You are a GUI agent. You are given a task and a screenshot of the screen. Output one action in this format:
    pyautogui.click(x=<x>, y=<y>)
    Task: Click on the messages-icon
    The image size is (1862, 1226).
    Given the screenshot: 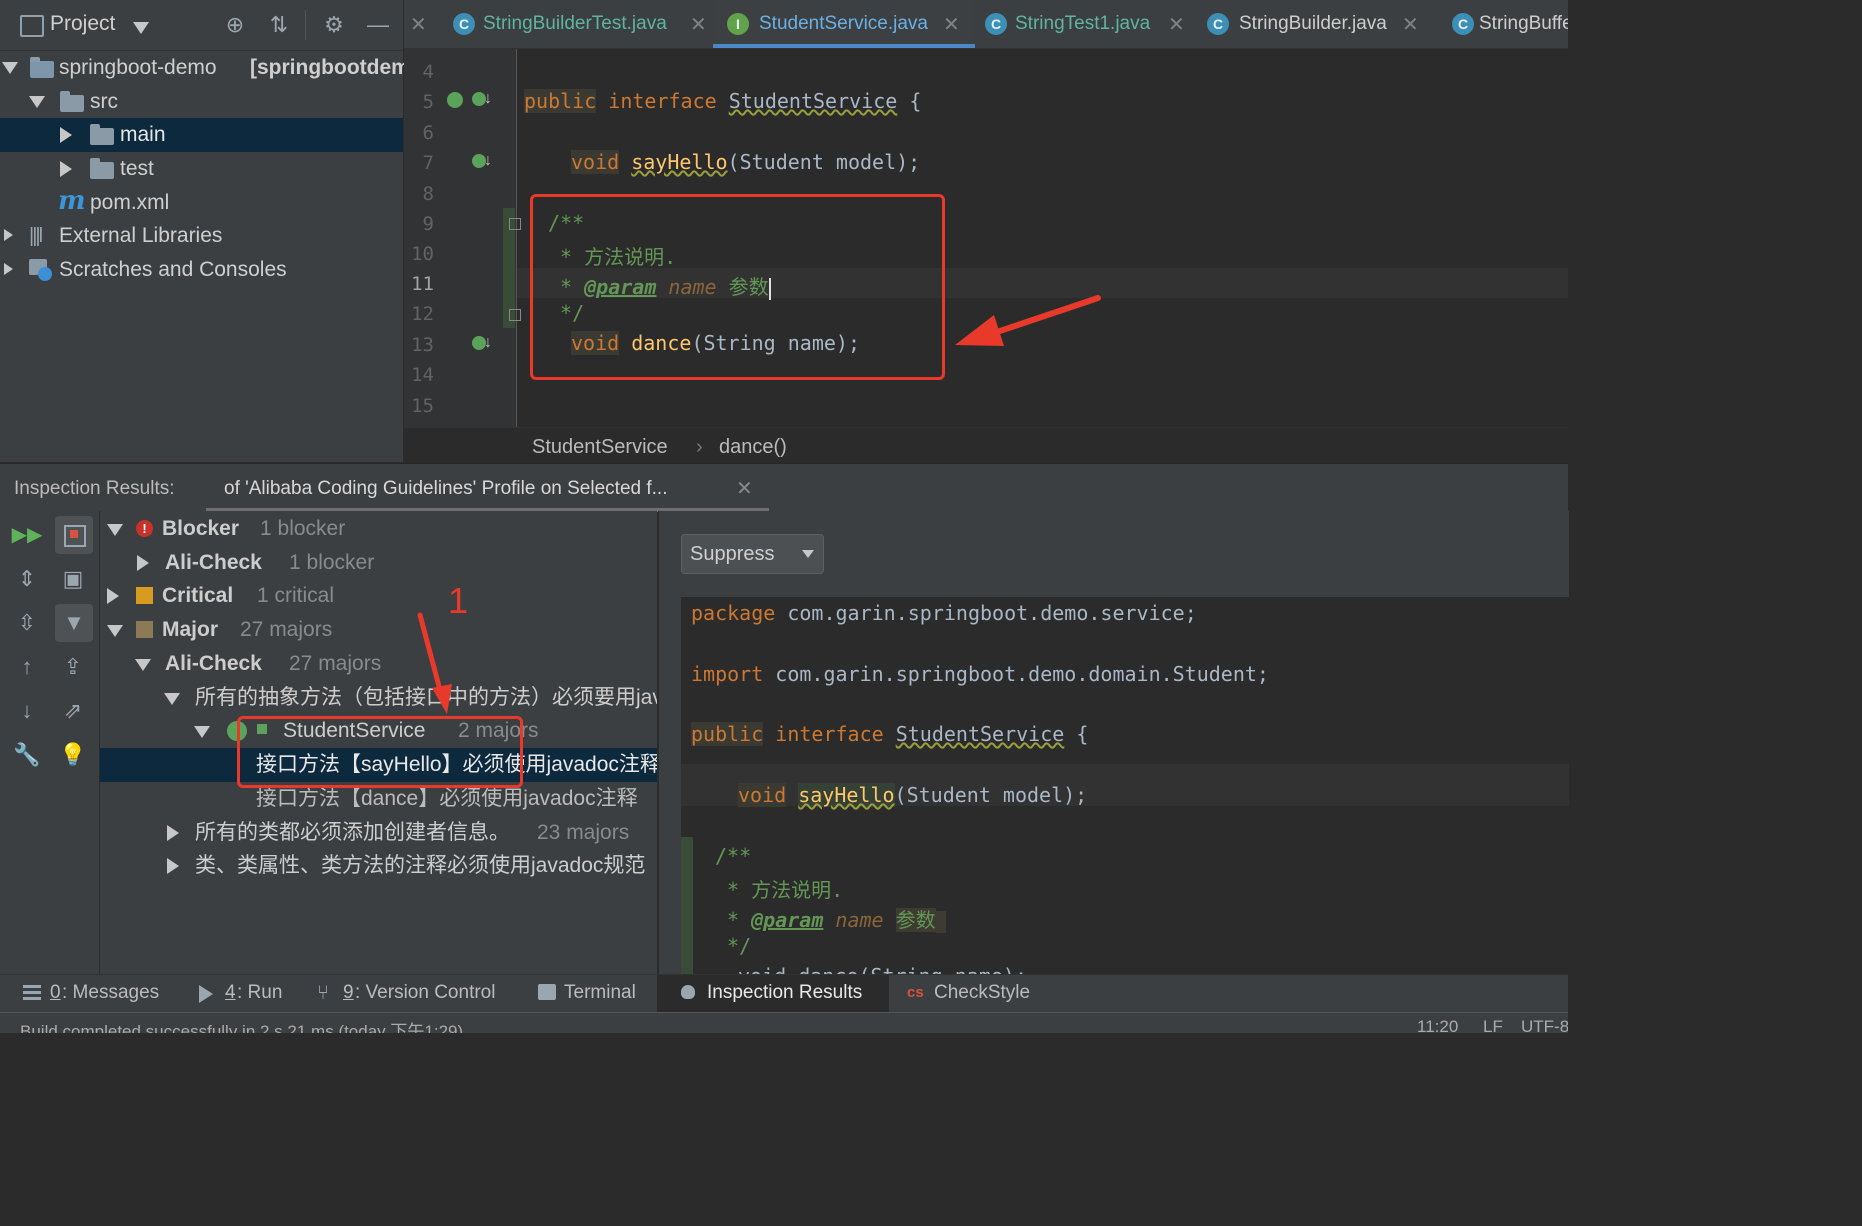 What is the action you would take?
    pyautogui.click(x=32, y=986)
    